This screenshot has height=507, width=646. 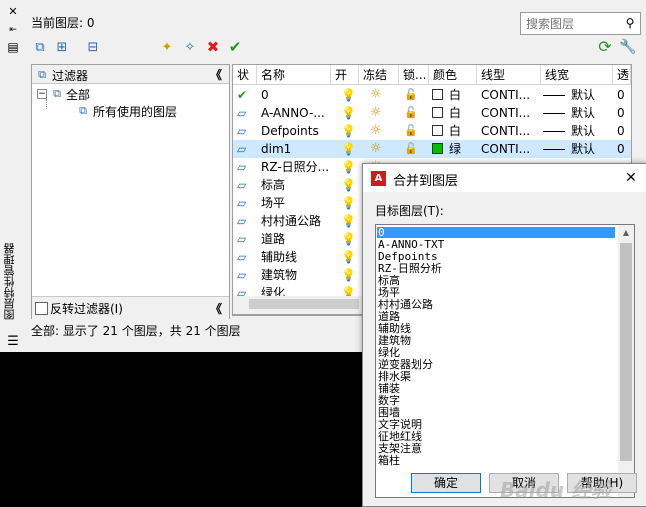 What do you see at coordinates (345, 75) in the screenshot?
I see `column-header-on: 开` at bounding box center [345, 75].